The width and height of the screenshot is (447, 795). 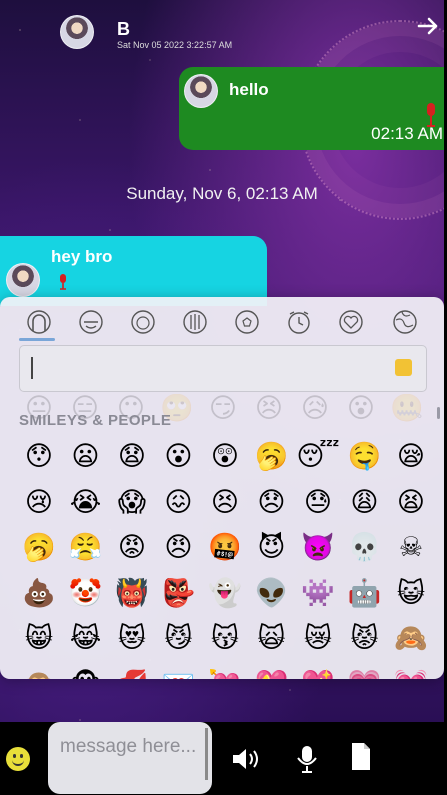 I want to click on file-icon, so click(x=361, y=757).